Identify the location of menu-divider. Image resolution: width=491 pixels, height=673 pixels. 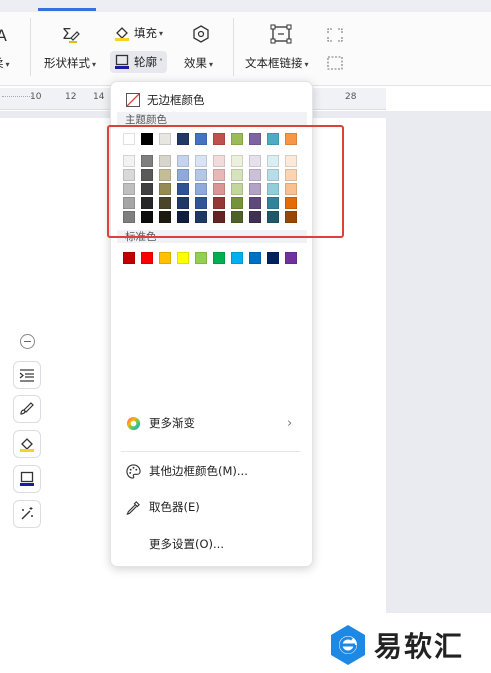
(211, 451).